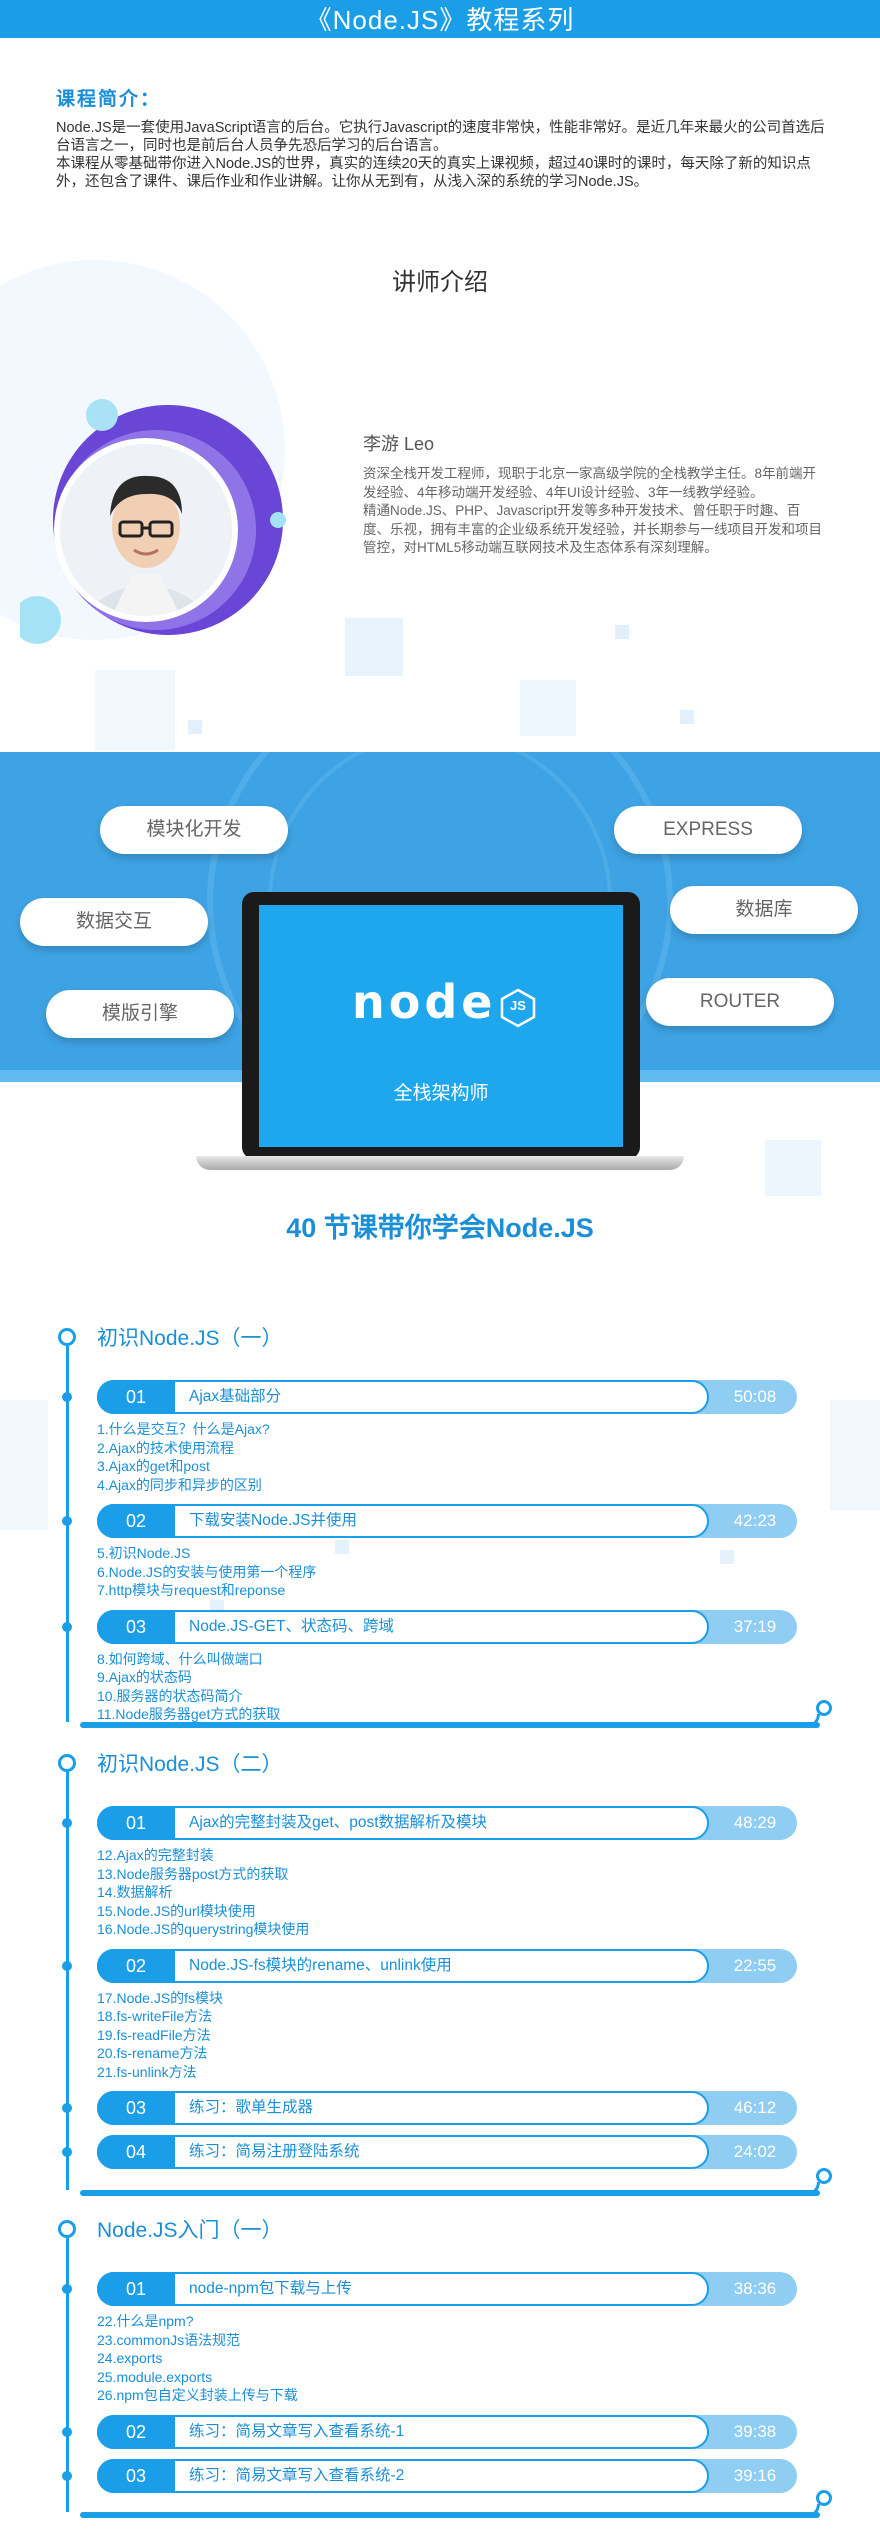 The width and height of the screenshot is (880, 2540). Describe the element at coordinates (197, 2395) in the screenshot. I see `lesson-topic: 26.npm包自定义封装上传与下载` at that location.